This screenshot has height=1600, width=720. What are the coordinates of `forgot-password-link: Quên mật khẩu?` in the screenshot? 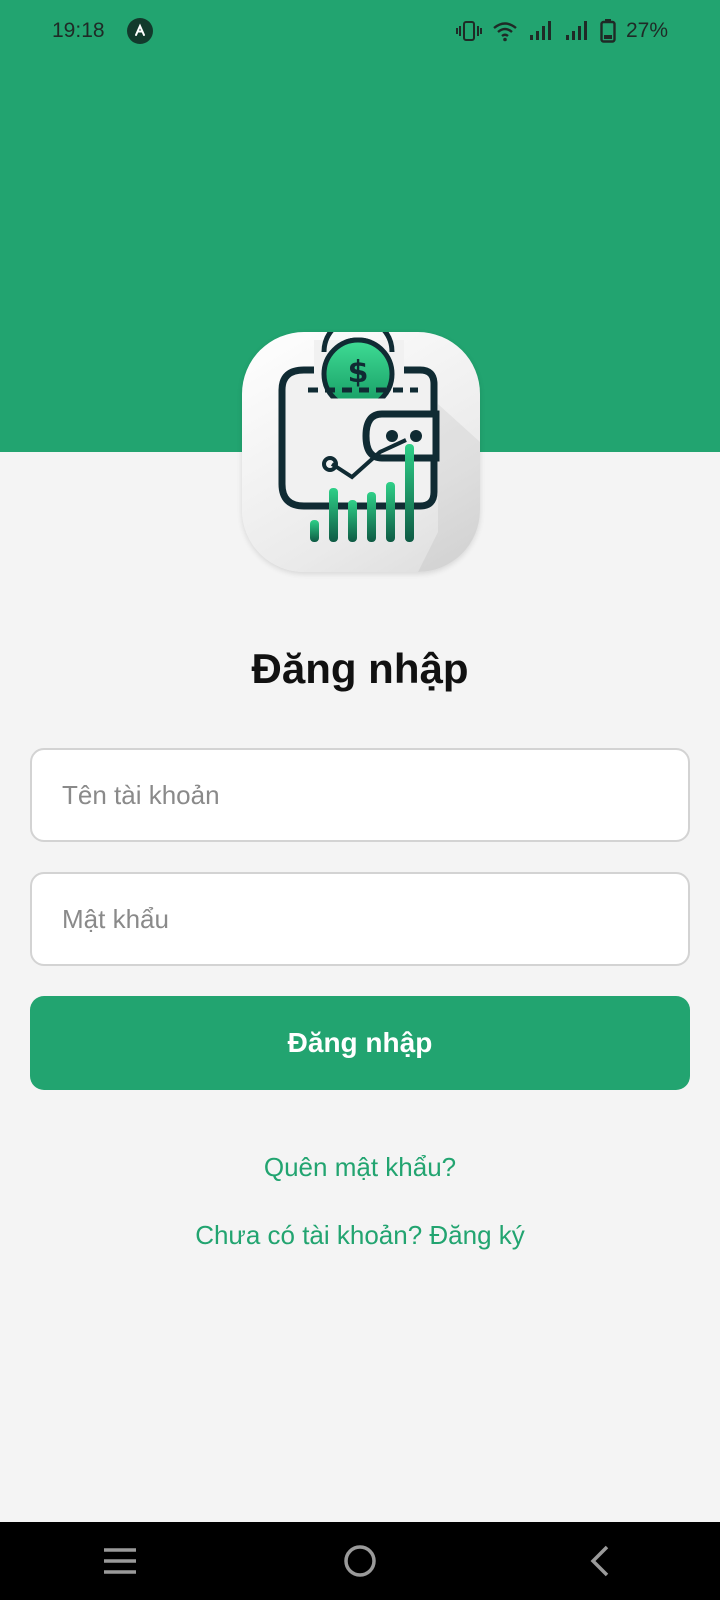 It's located at (360, 1167).